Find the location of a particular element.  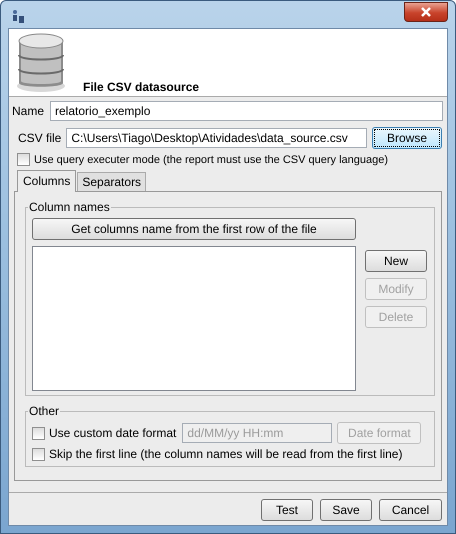

close-icon is located at coordinates (426, 12).